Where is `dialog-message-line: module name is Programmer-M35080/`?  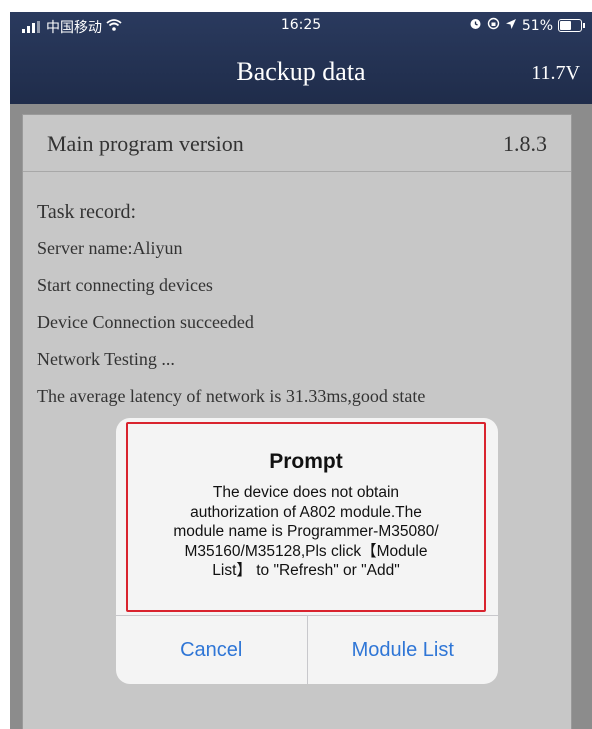
dialog-message-line: module name is Programmer-M35080/ is located at coordinates (306, 531).